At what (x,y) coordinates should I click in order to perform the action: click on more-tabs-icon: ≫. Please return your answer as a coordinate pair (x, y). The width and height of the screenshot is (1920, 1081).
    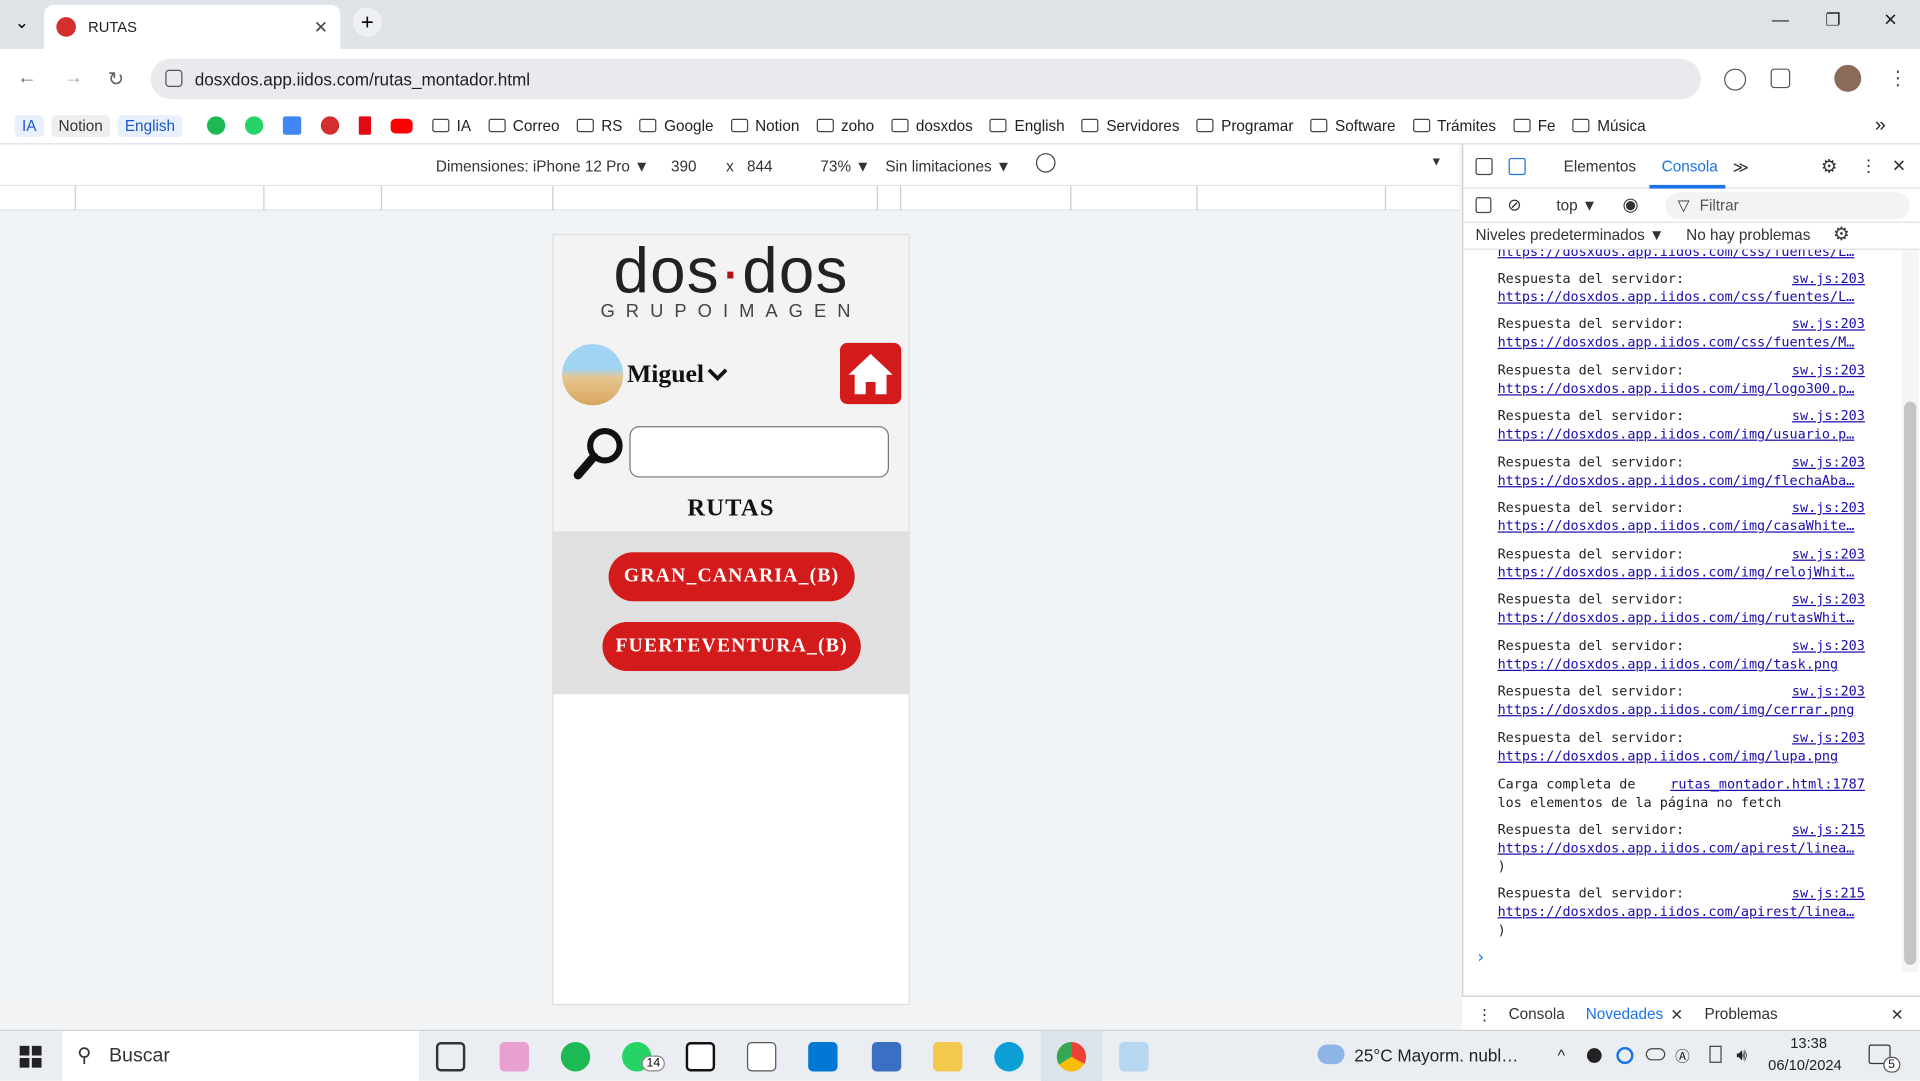
    Looking at the image, I should click on (1741, 167).